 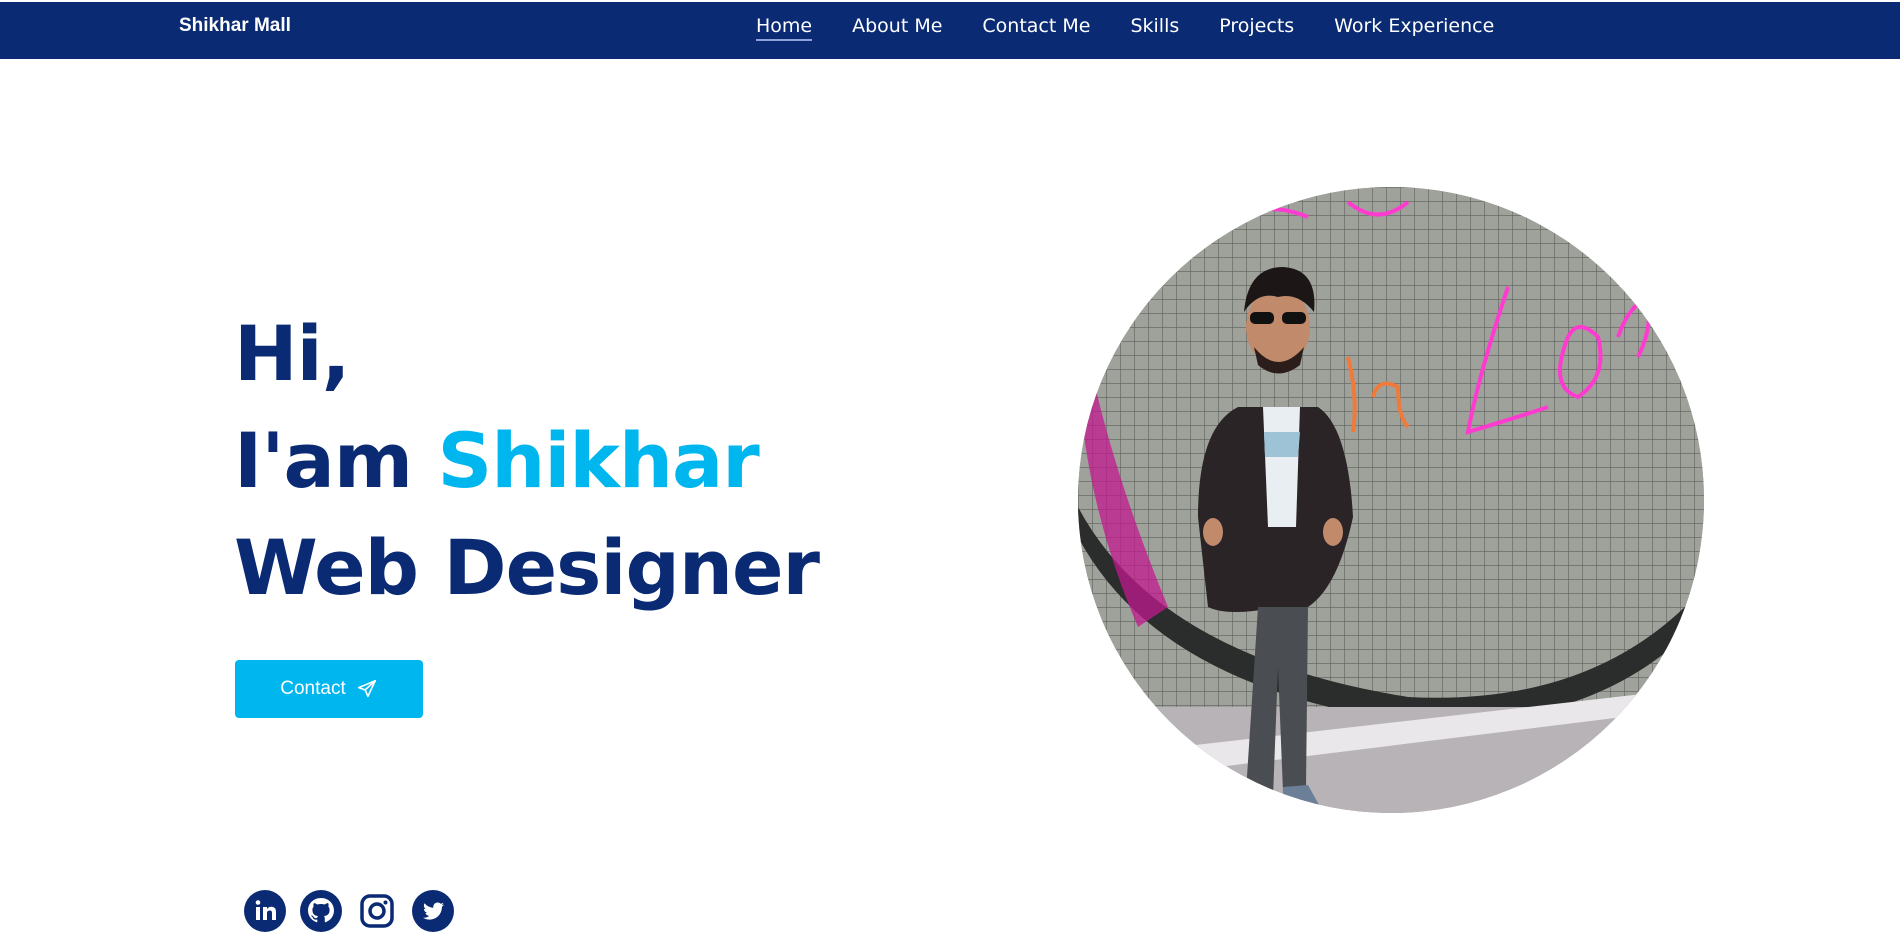 What do you see at coordinates (897, 28) in the screenshot?
I see `nav-about-me: About Me` at bounding box center [897, 28].